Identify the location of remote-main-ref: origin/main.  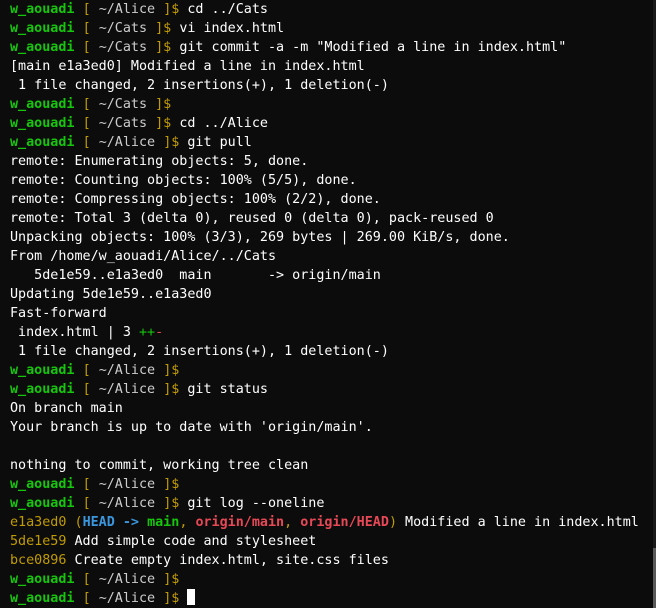
(240, 522).